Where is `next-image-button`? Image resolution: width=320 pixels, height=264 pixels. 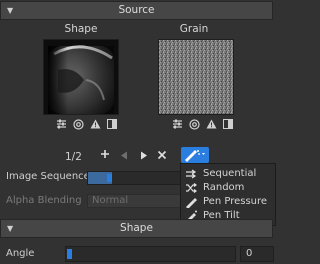
next-image-button is located at coordinates (144, 157).